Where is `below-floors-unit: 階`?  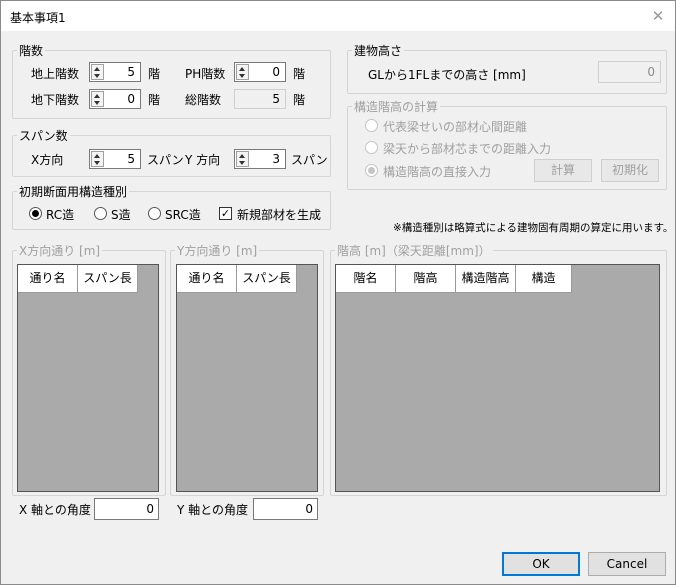 below-floors-unit: 階 is located at coordinates (154, 100).